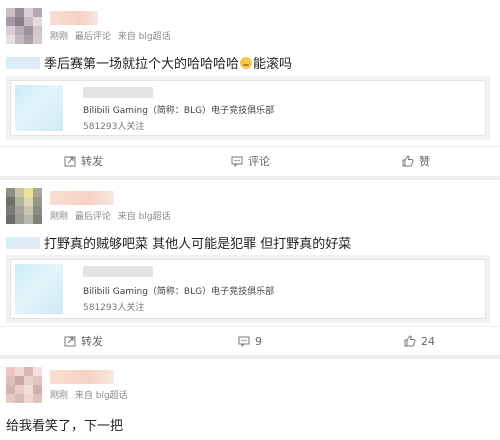  I want to click on post-text: 打野真的贼够吧菜 其他人可能是犯罪 但打野真的好菜, so click(198, 244).